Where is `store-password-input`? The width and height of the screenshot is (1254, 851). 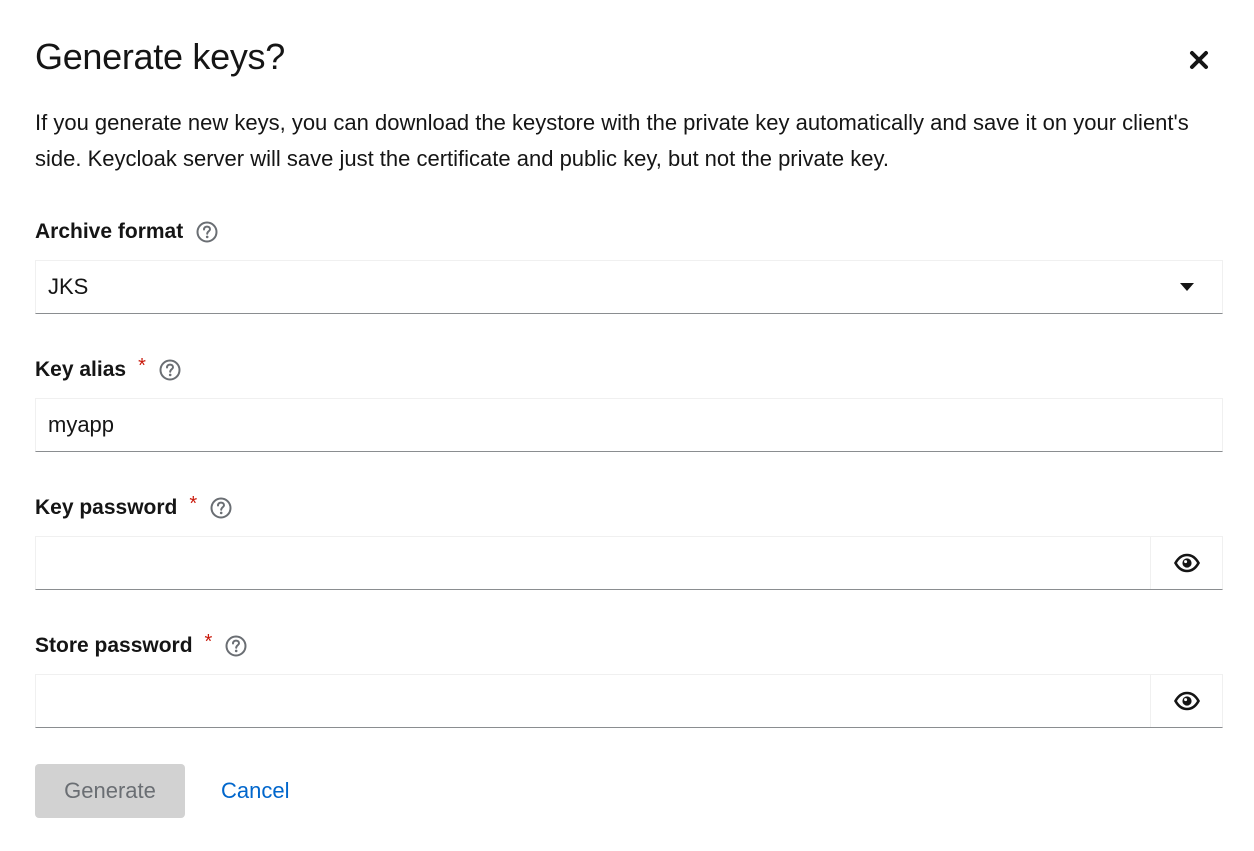 store-password-input is located at coordinates (593, 701).